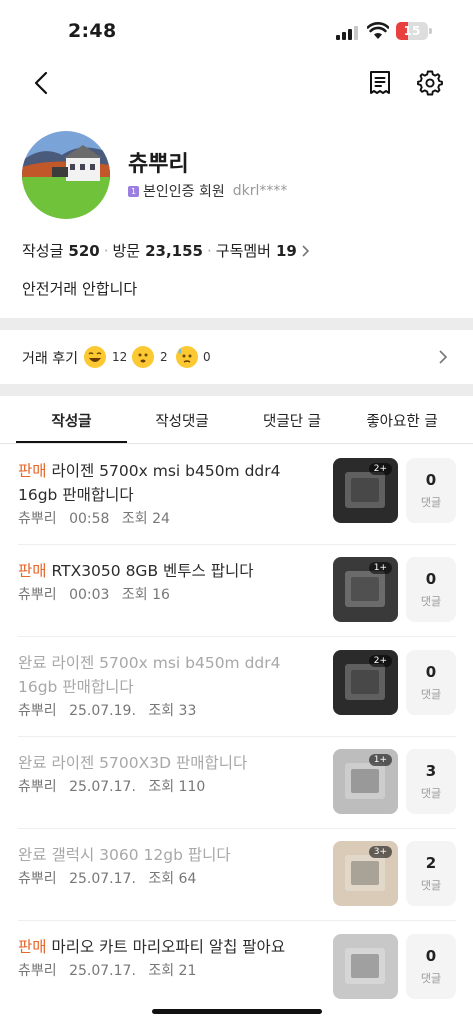  I want to click on post-title: 완료 라이젠 5700X3D 판매합니다, so click(168, 763).